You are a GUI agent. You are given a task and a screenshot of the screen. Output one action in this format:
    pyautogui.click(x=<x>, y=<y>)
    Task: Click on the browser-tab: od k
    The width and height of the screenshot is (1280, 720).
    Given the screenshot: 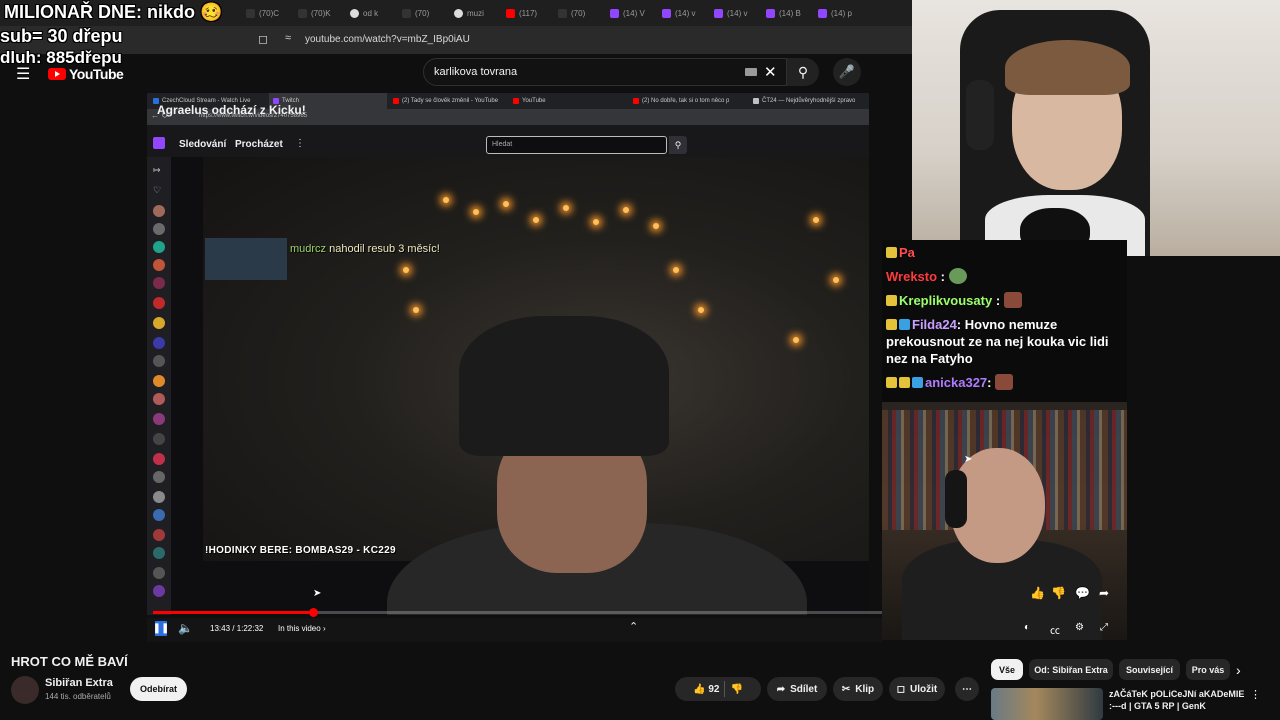 What is the action you would take?
    pyautogui.click(x=368, y=13)
    